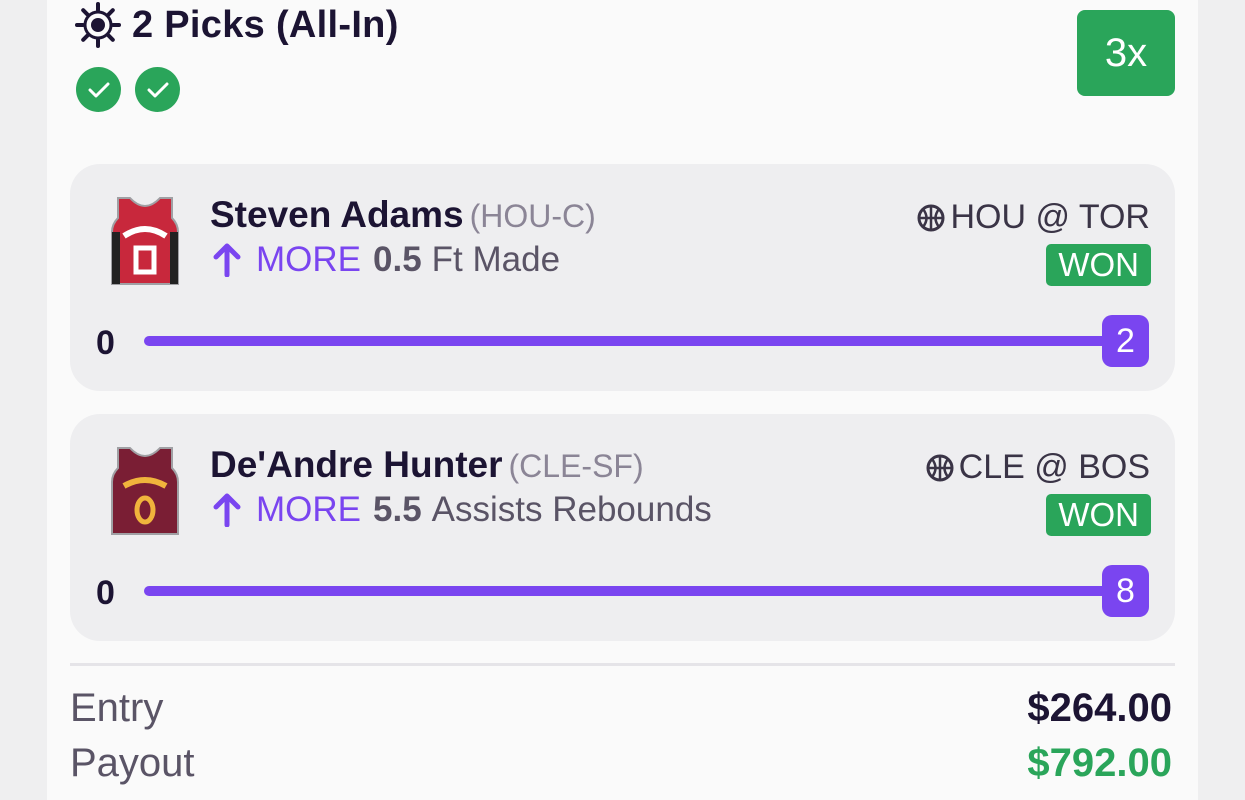 This screenshot has height=800, width=1245. Describe the element at coordinates (1126, 53) in the screenshot. I see `multiplier-badge: 3x` at that location.